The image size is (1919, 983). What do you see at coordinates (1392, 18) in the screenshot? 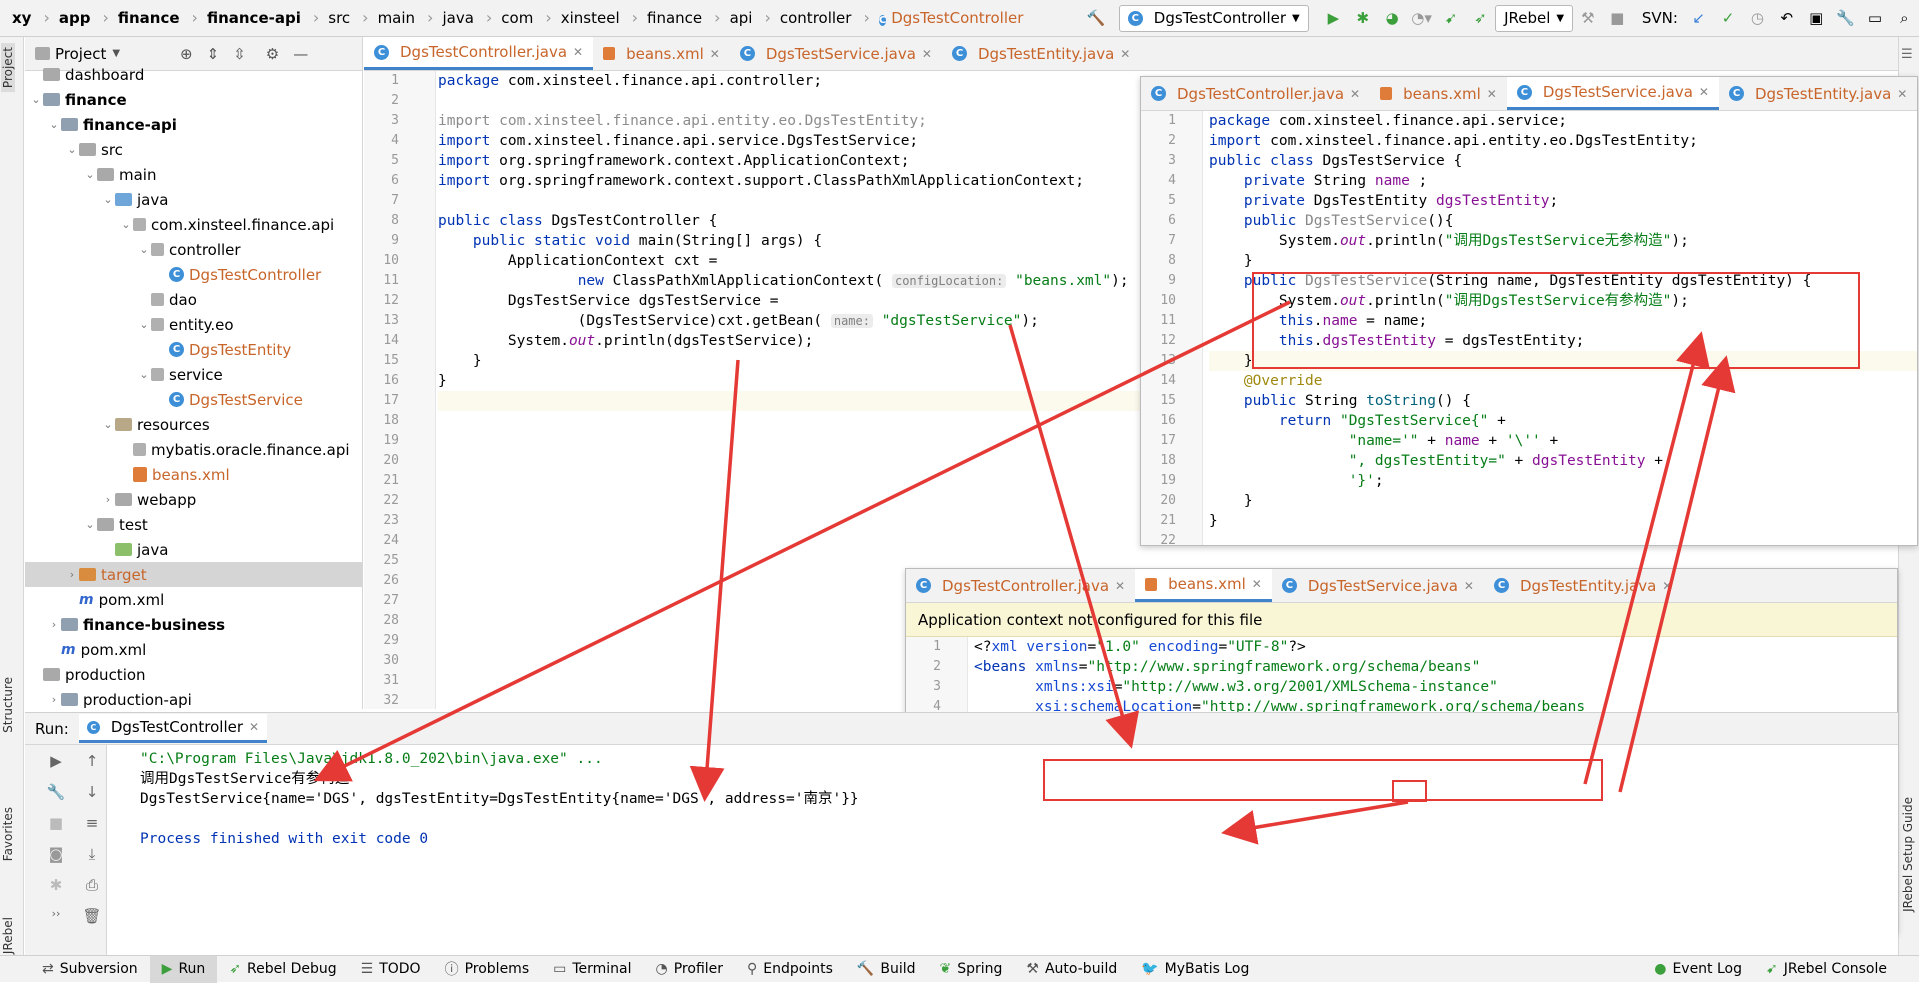
I see `coverage-icon: ◕` at bounding box center [1392, 18].